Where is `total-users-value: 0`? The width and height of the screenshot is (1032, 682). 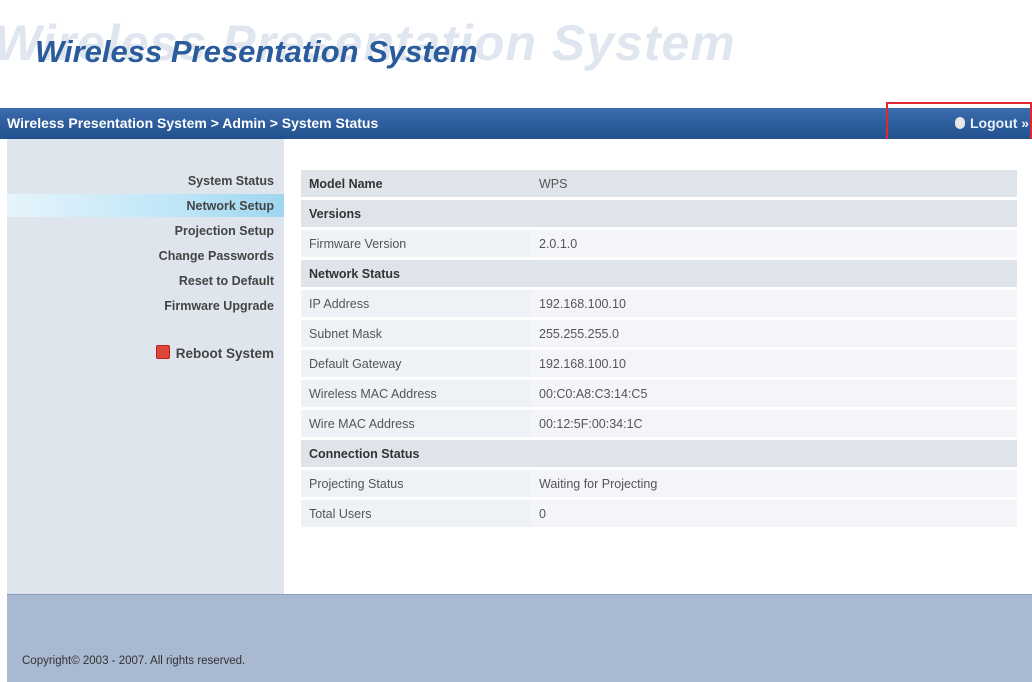
total-users-value: 0 is located at coordinates (774, 513).